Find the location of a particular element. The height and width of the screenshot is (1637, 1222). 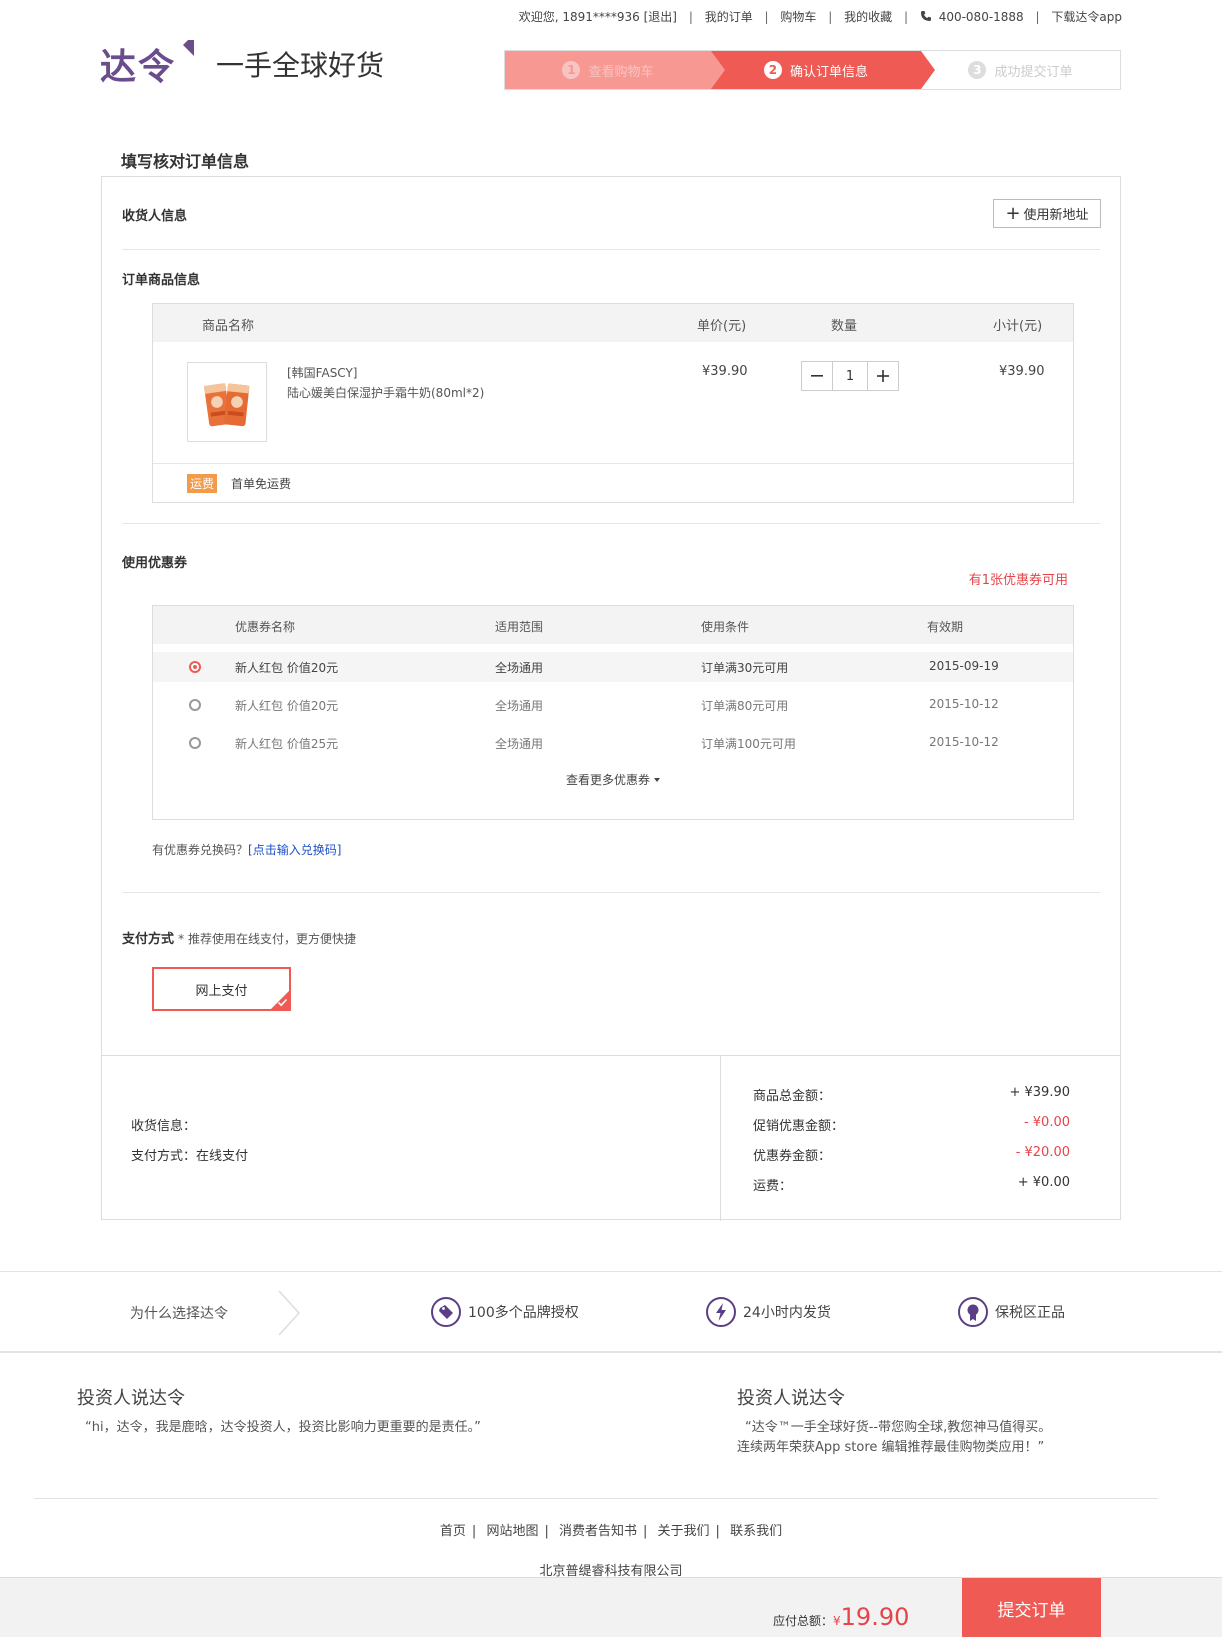

phone-number: 400-080-1888 is located at coordinates (981, 17).